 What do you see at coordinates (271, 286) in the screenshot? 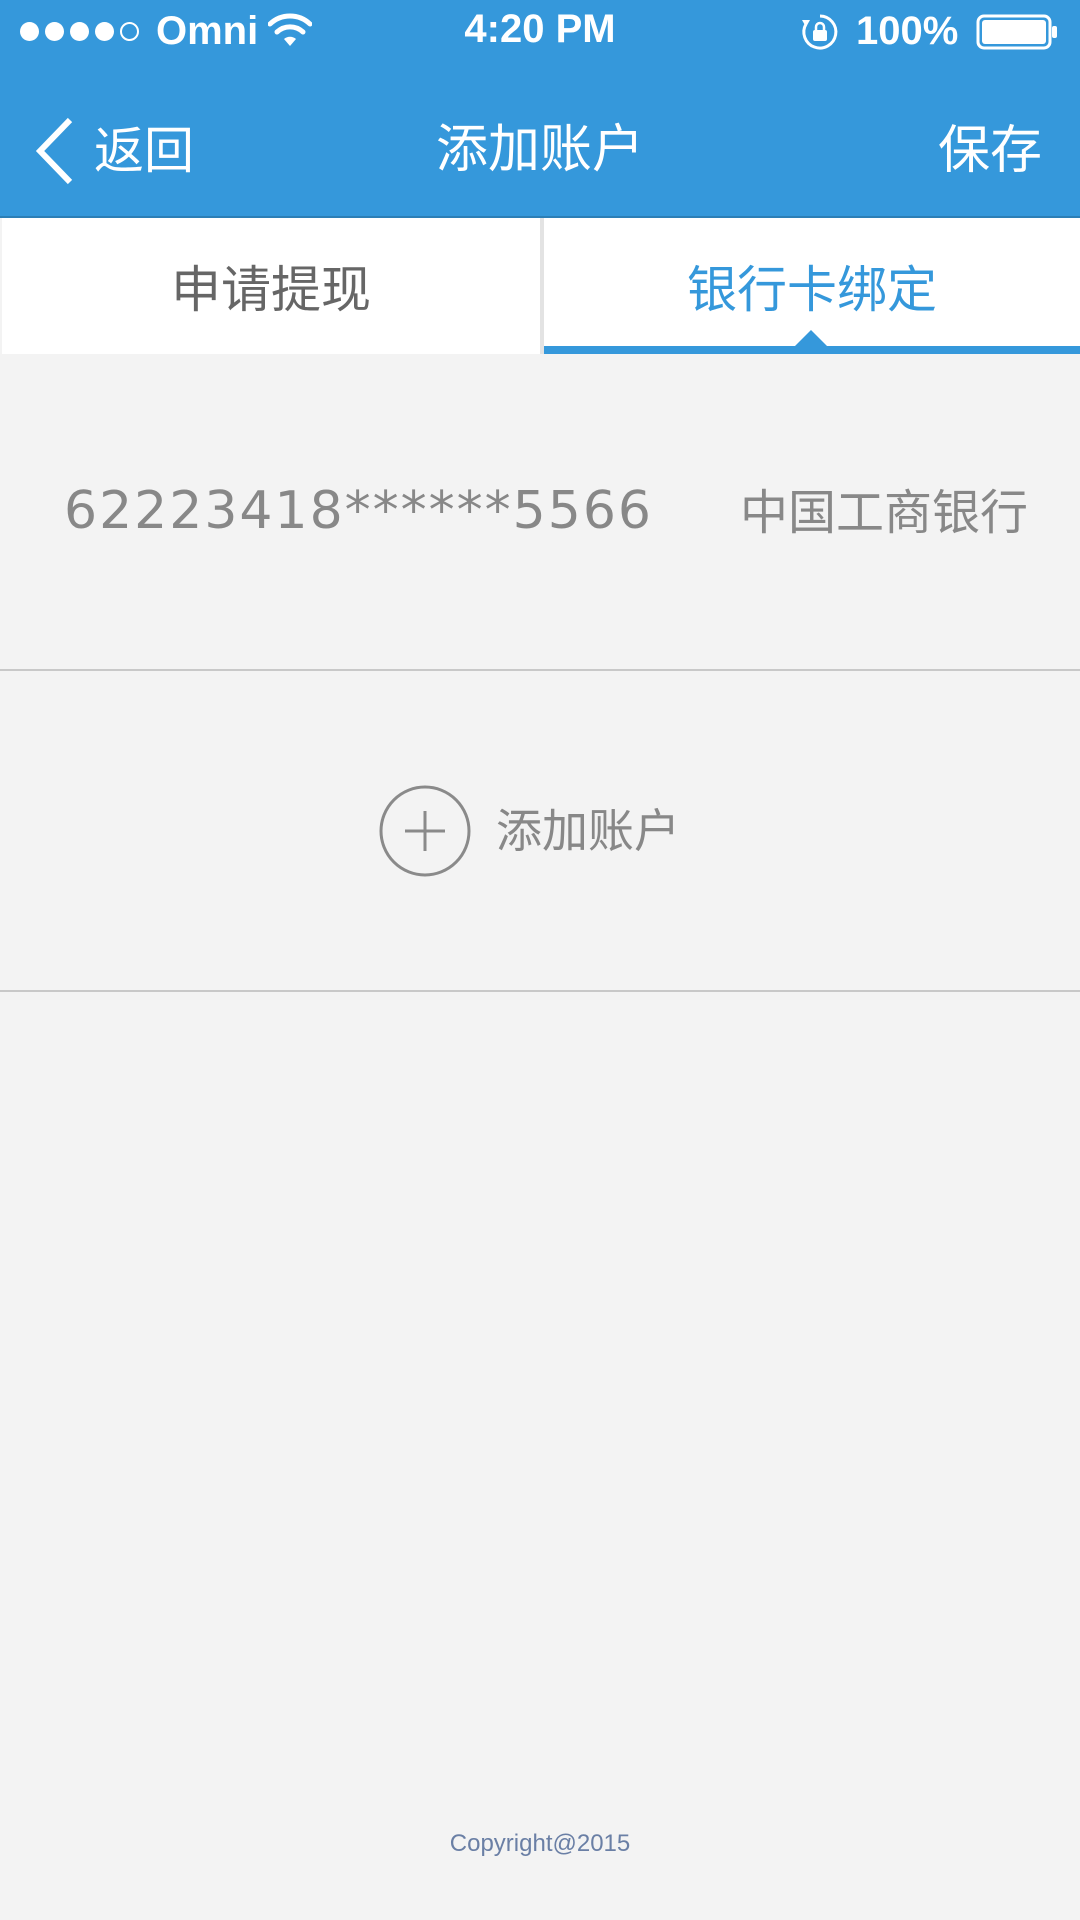
I see `tab-withdraw: 申请提现` at bounding box center [271, 286].